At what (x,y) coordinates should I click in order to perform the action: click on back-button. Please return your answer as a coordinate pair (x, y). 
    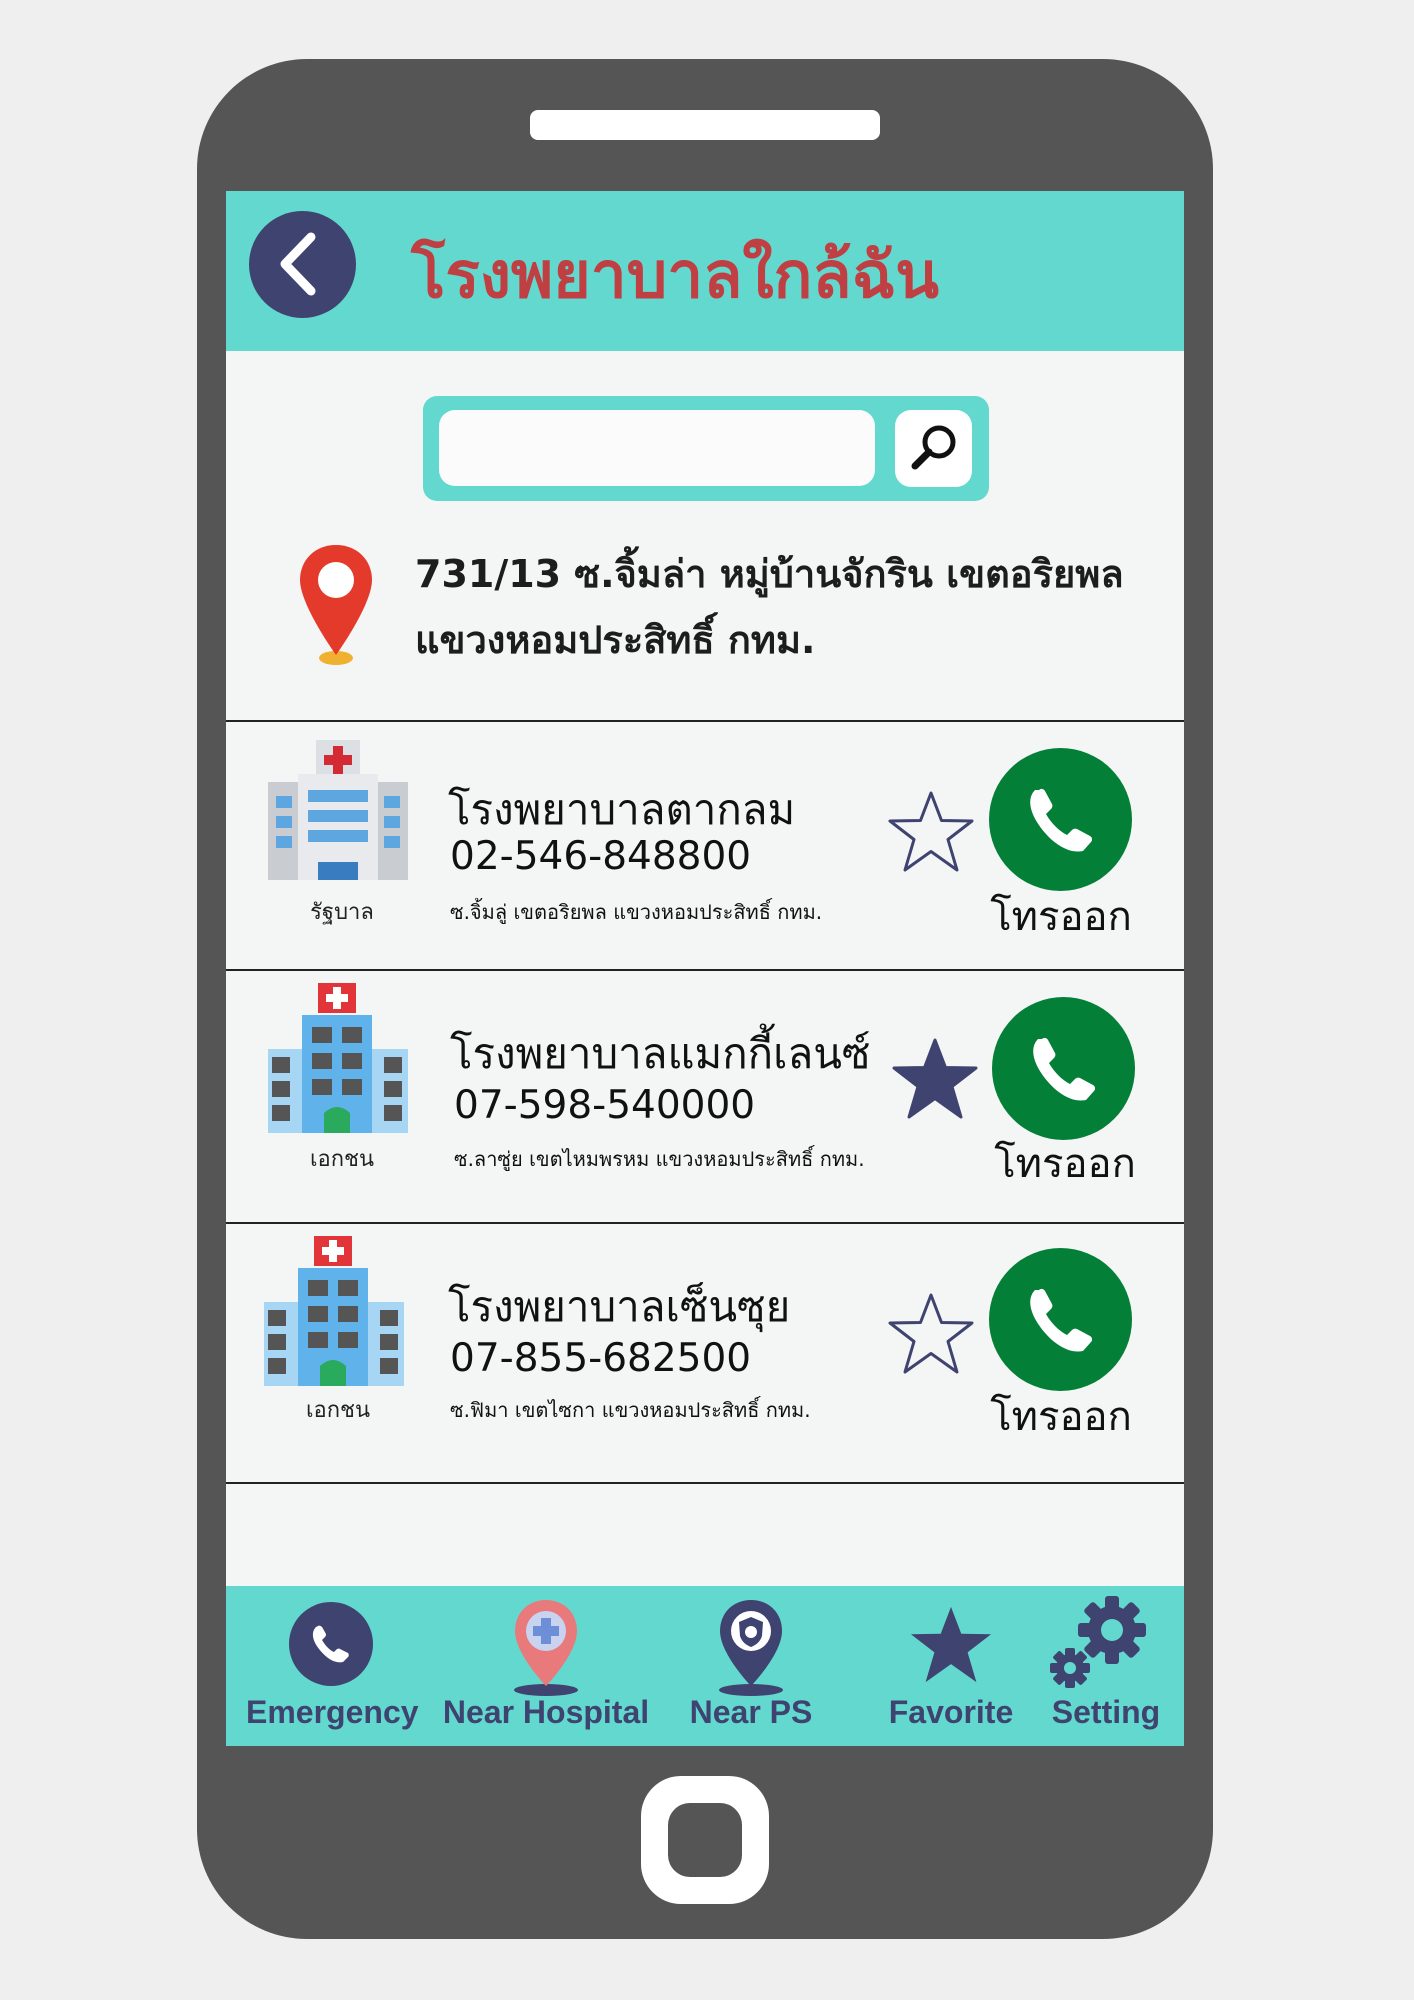
    Looking at the image, I should click on (302, 264).